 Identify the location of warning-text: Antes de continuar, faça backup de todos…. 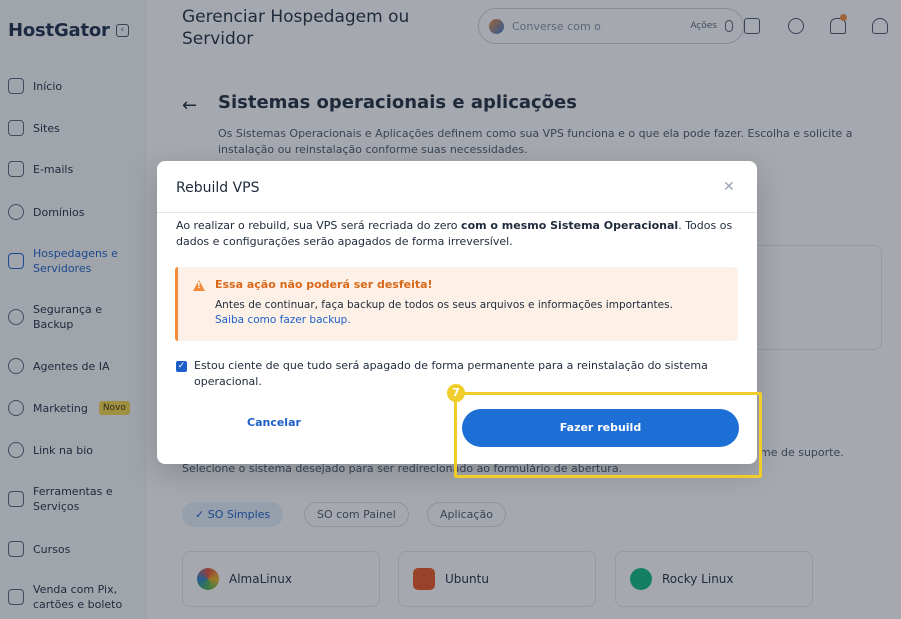
(444, 305).